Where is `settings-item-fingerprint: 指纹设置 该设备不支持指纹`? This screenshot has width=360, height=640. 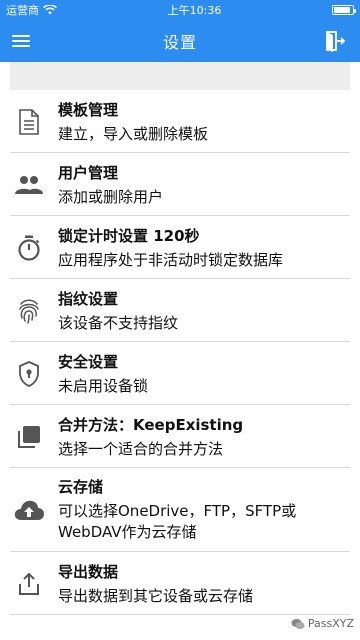
settings-item-fingerprint: 指纹设置 该设备不支持指纹 is located at coordinates (180, 310).